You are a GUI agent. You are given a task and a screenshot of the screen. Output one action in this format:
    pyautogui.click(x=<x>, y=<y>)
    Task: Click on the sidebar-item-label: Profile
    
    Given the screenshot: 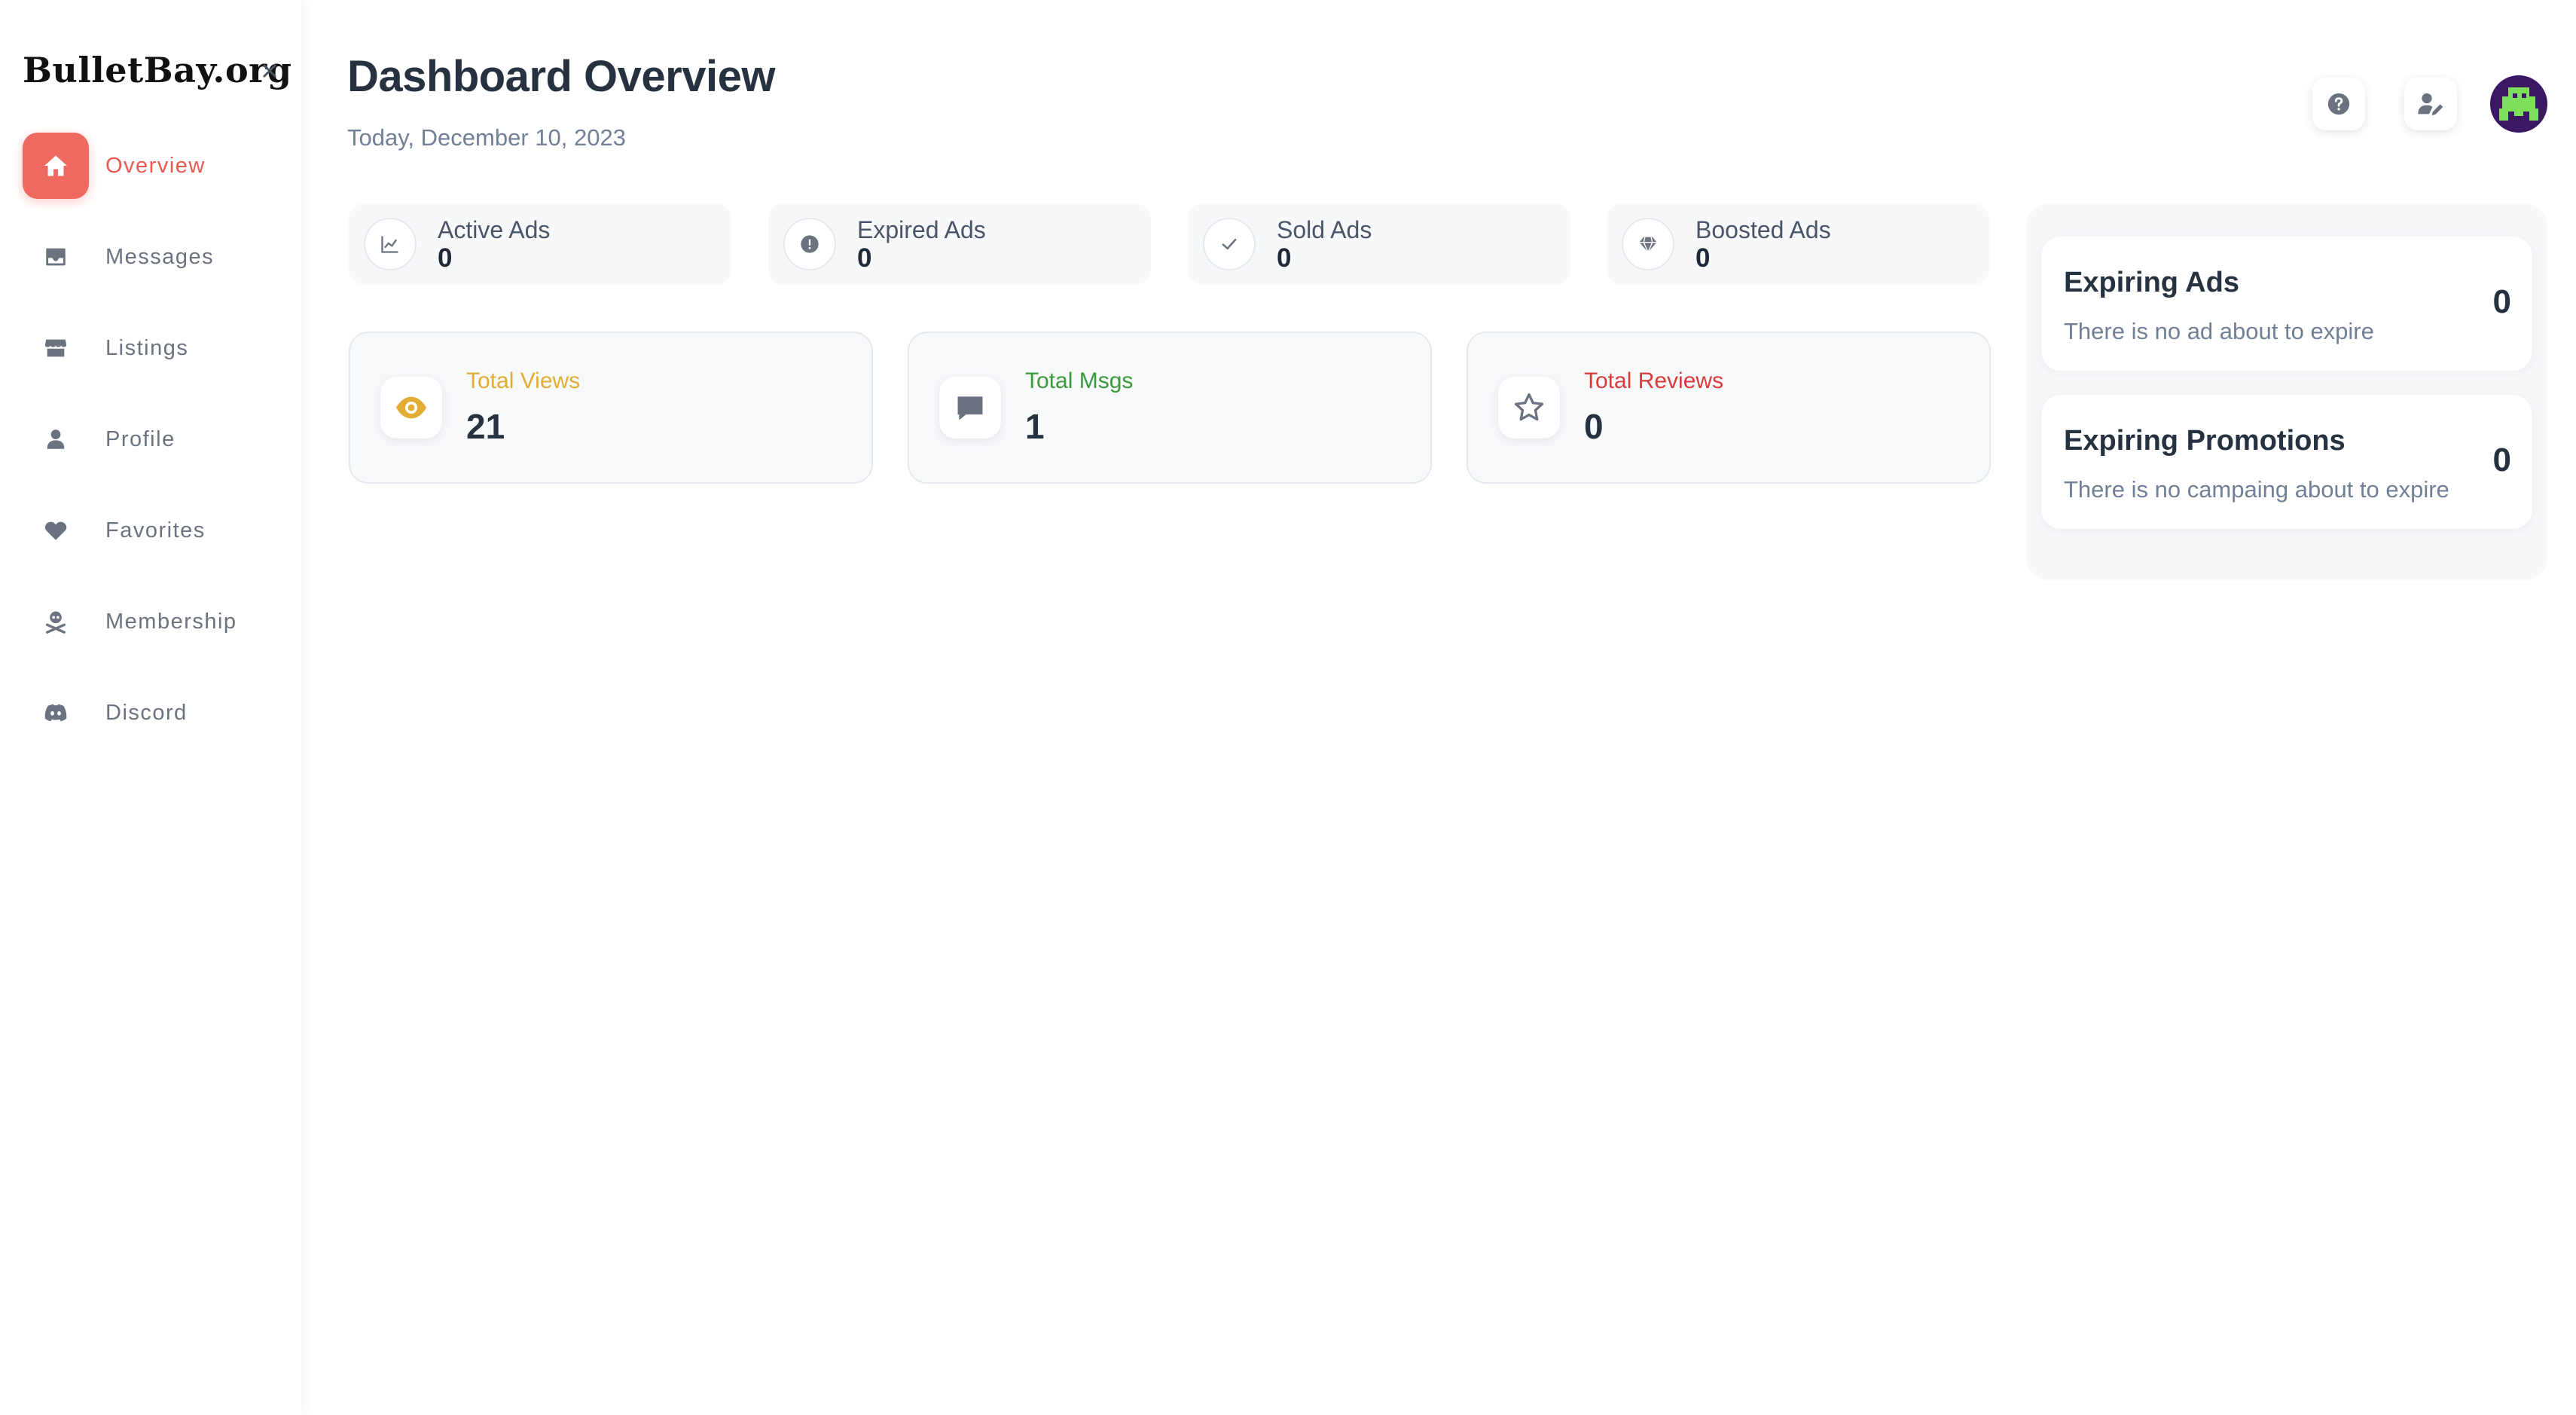 What is the action you would take?
    pyautogui.click(x=140, y=438)
    